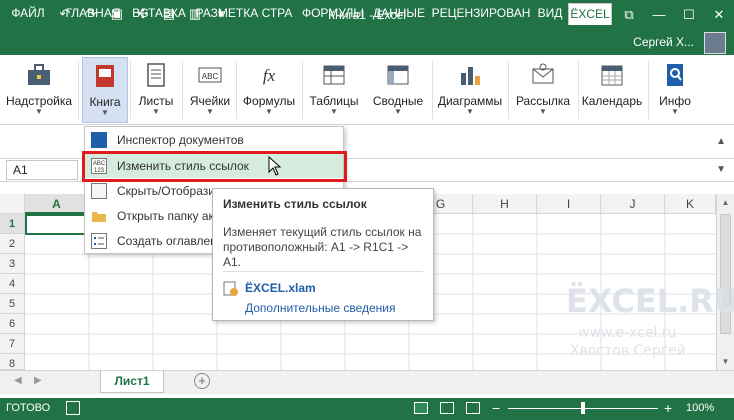  Describe the element at coordinates (12, 264) in the screenshot. I see `row-header: 3` at that location.